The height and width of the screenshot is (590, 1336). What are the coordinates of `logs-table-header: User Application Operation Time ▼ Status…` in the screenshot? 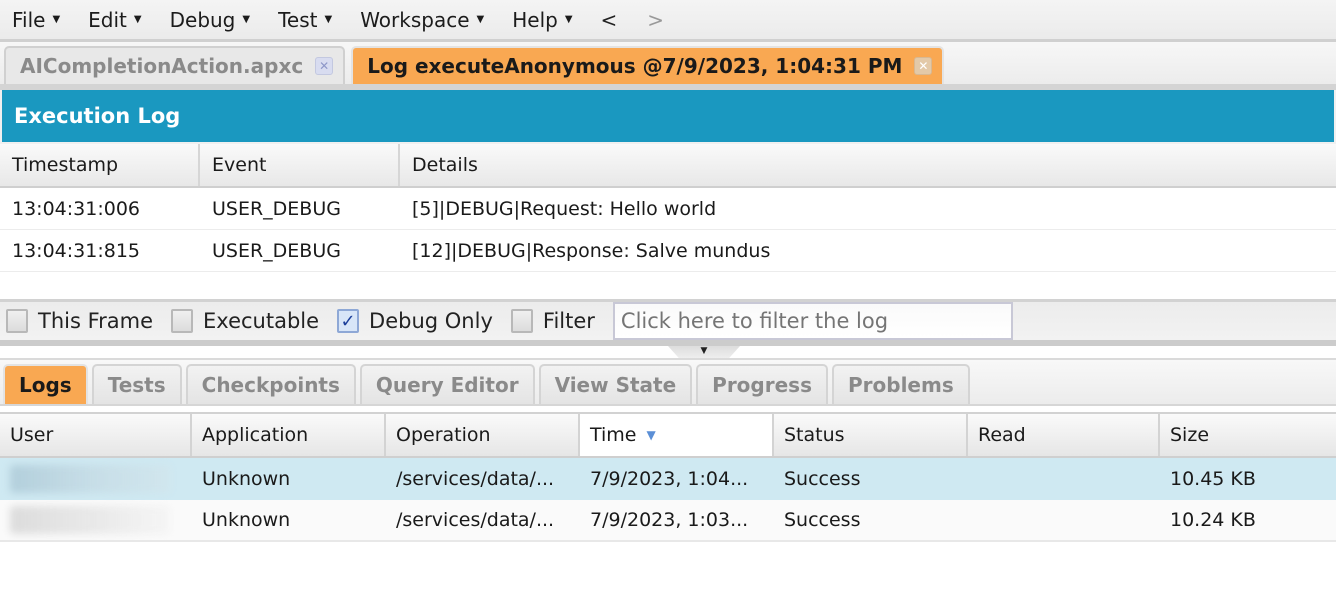 It's located at (668, 435).